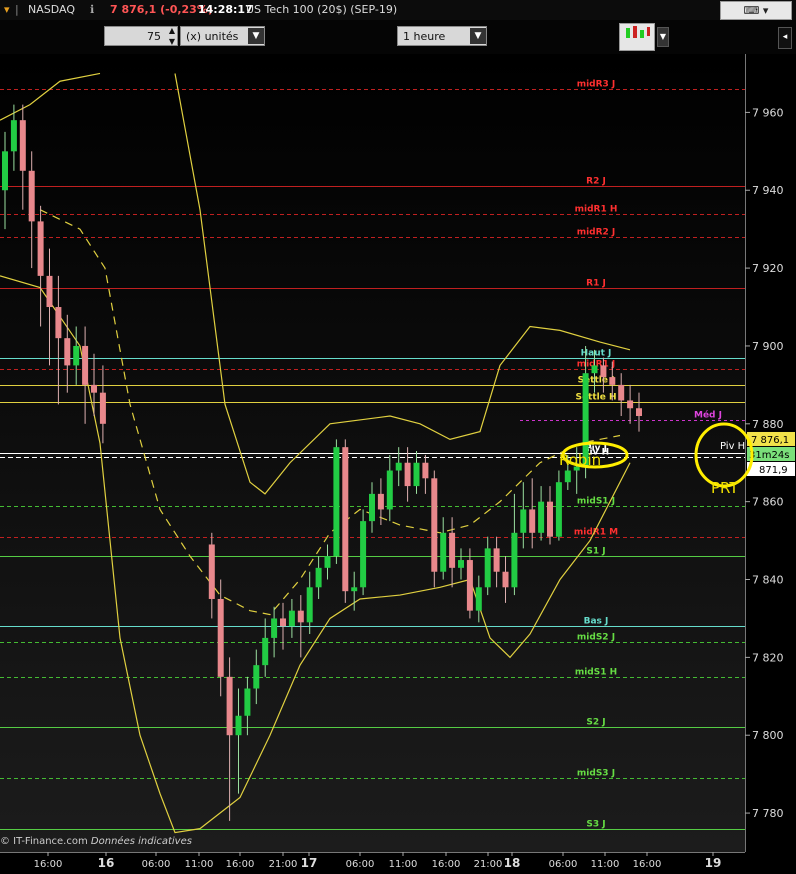 The width and height of the screenshot is (796, 874). What do you see at coordinates (708, 415) in the screenshot?
I see `level-label-MedJ: Méd J` at bounding box center [708, 415].